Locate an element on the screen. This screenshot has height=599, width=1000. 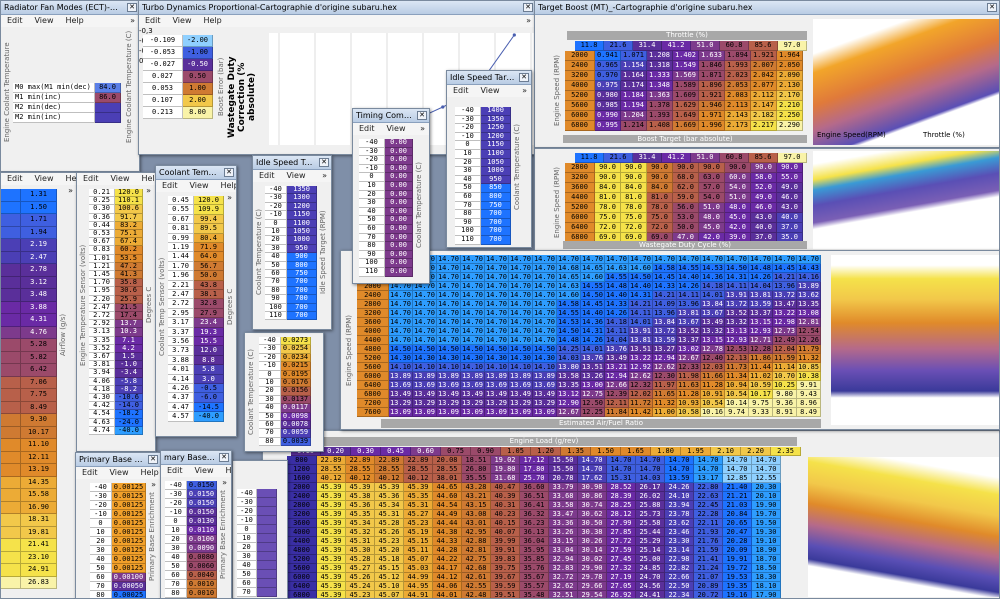
load-value-cell: 29.66 is located at coordinates (592, 586).